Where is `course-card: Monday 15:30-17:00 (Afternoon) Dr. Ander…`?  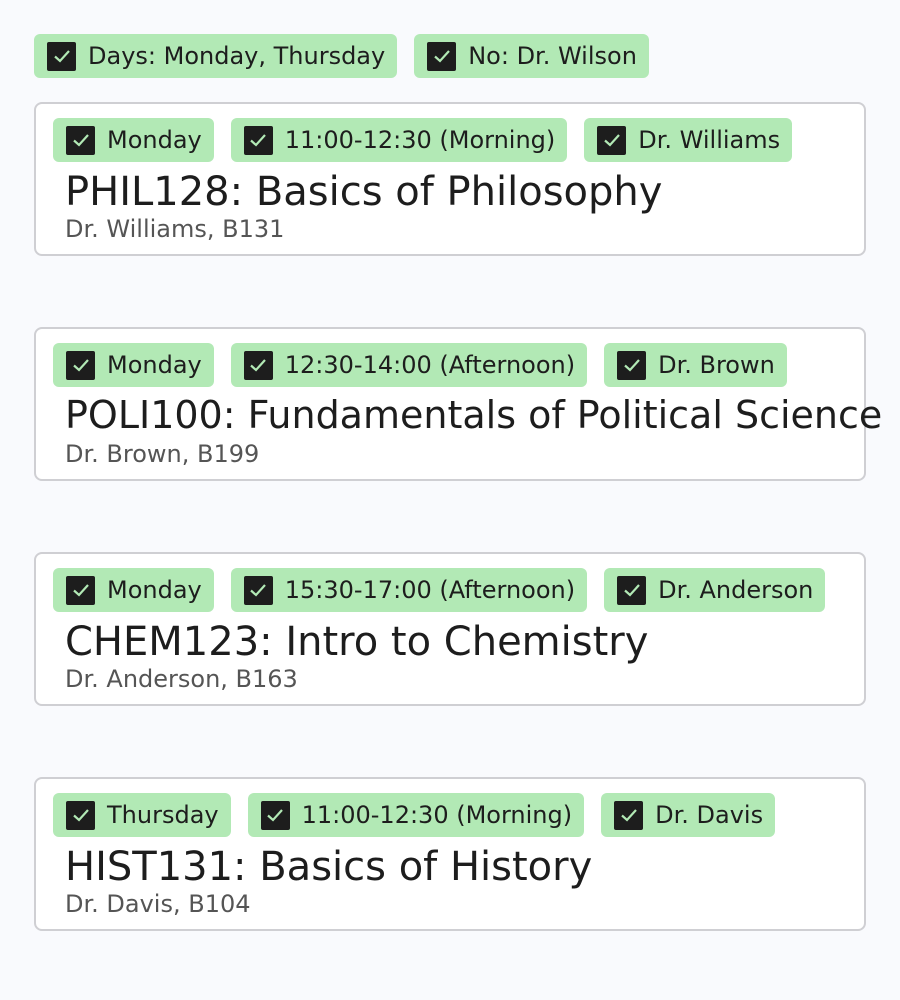
course-card: Monday 15:30-17:00 (Afternoon) Dr. Ander… is located at coordinates (450, 629).